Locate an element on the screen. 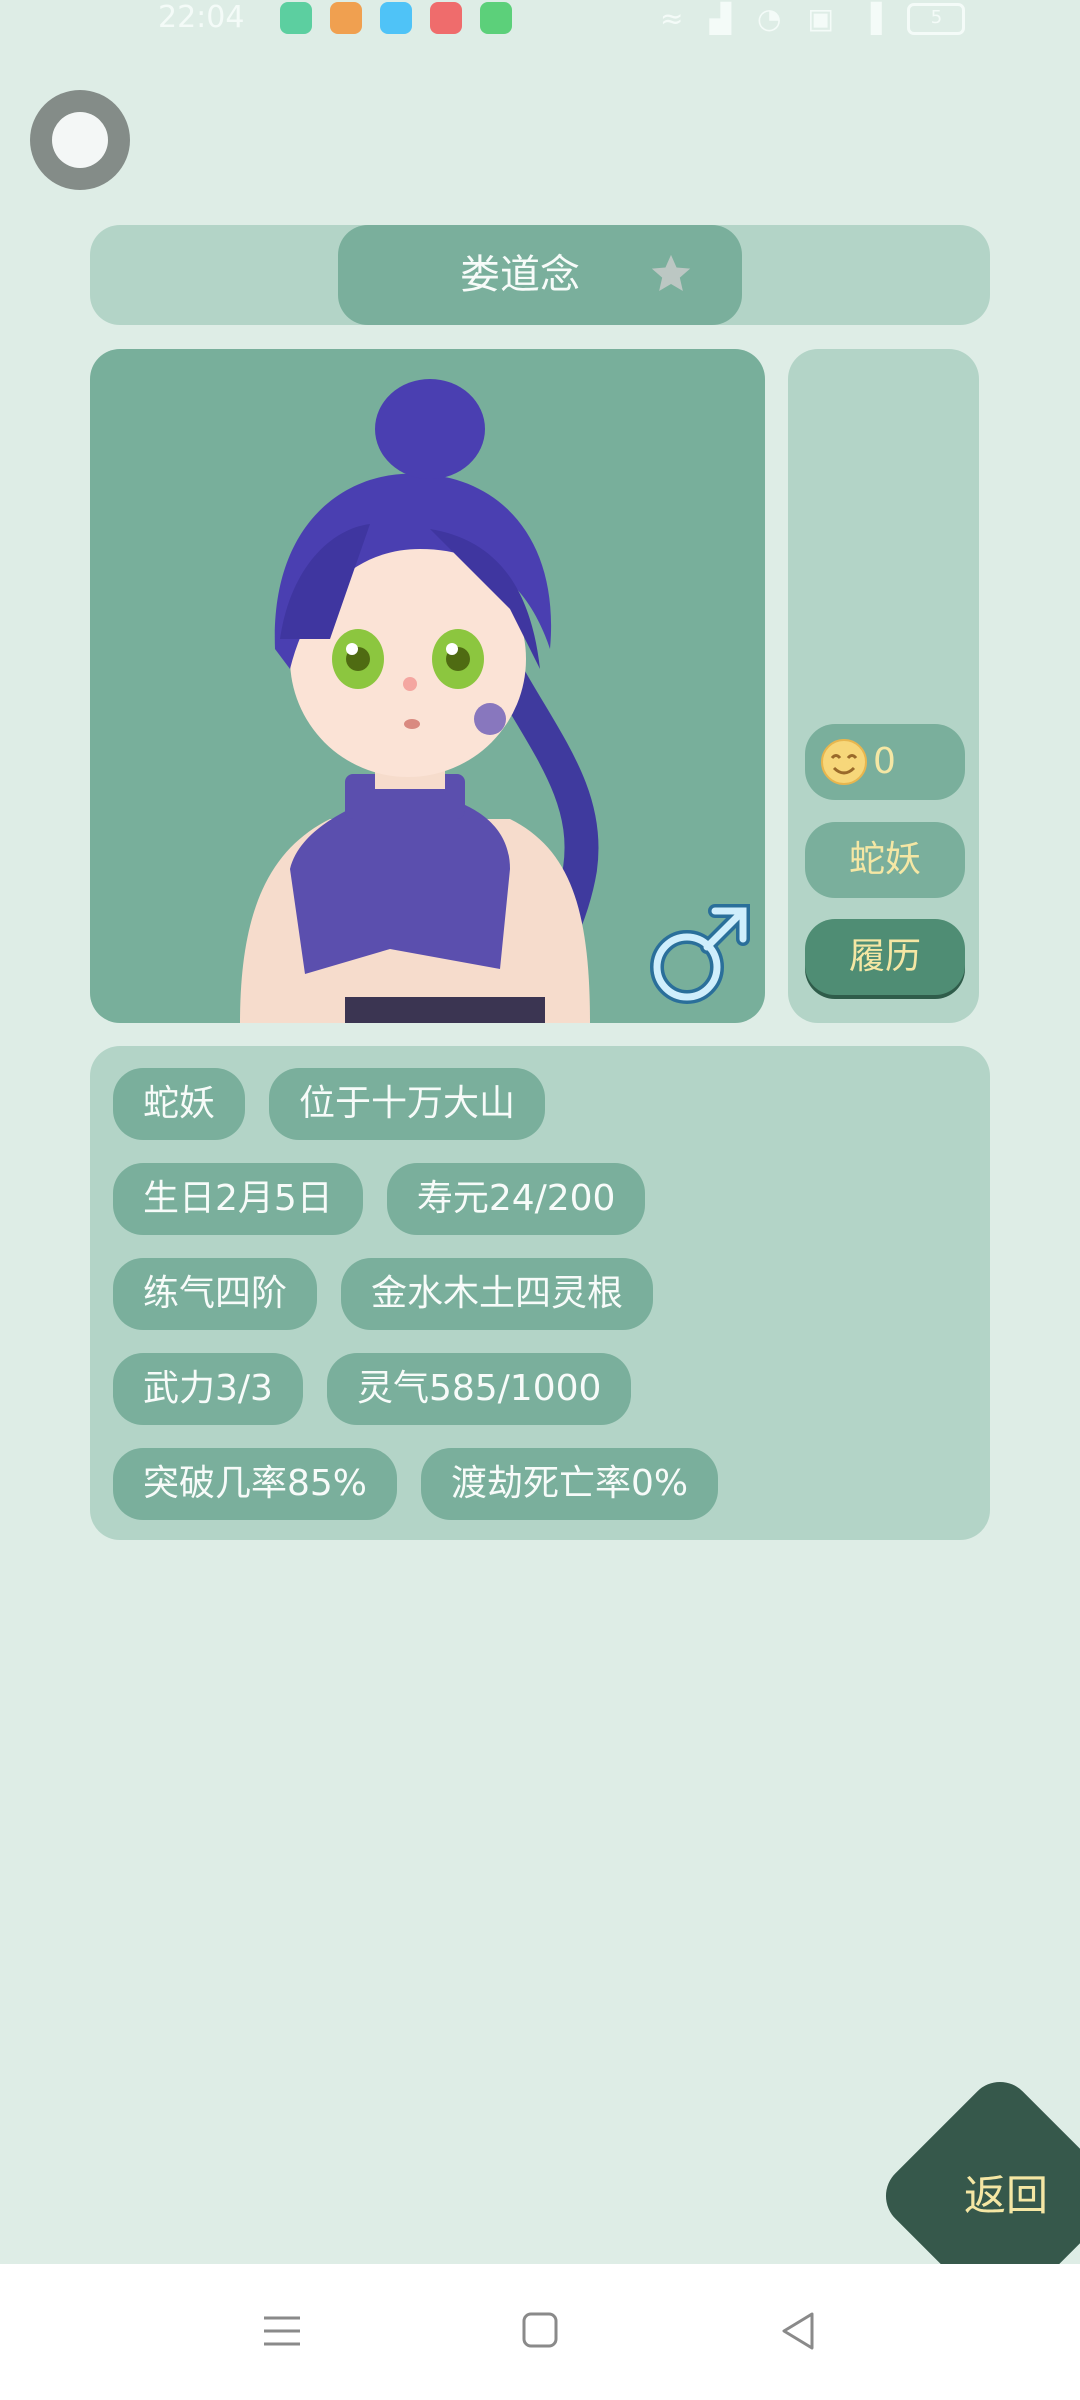  birthday-tag: 生日2月5日 is located at coordinates (238, 1199).